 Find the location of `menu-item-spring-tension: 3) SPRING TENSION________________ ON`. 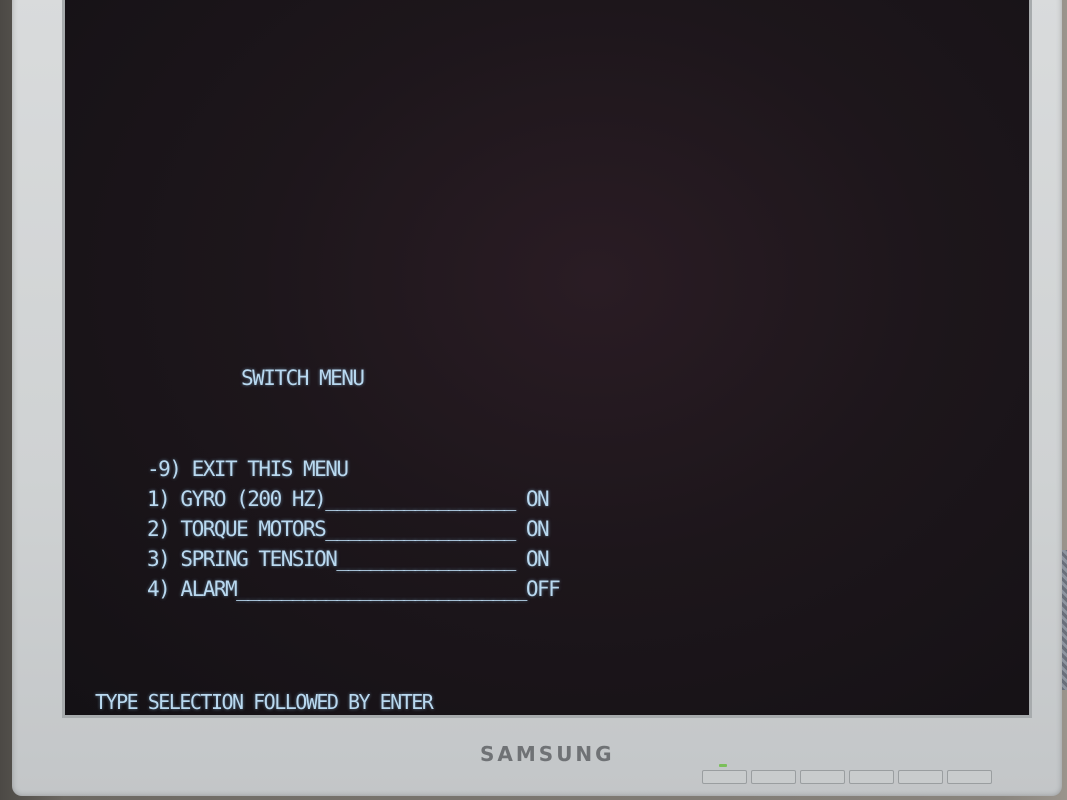

menu-item-spring-tension: 3) SPRING TENSION________________ ON is located at coordinates (348, 559).